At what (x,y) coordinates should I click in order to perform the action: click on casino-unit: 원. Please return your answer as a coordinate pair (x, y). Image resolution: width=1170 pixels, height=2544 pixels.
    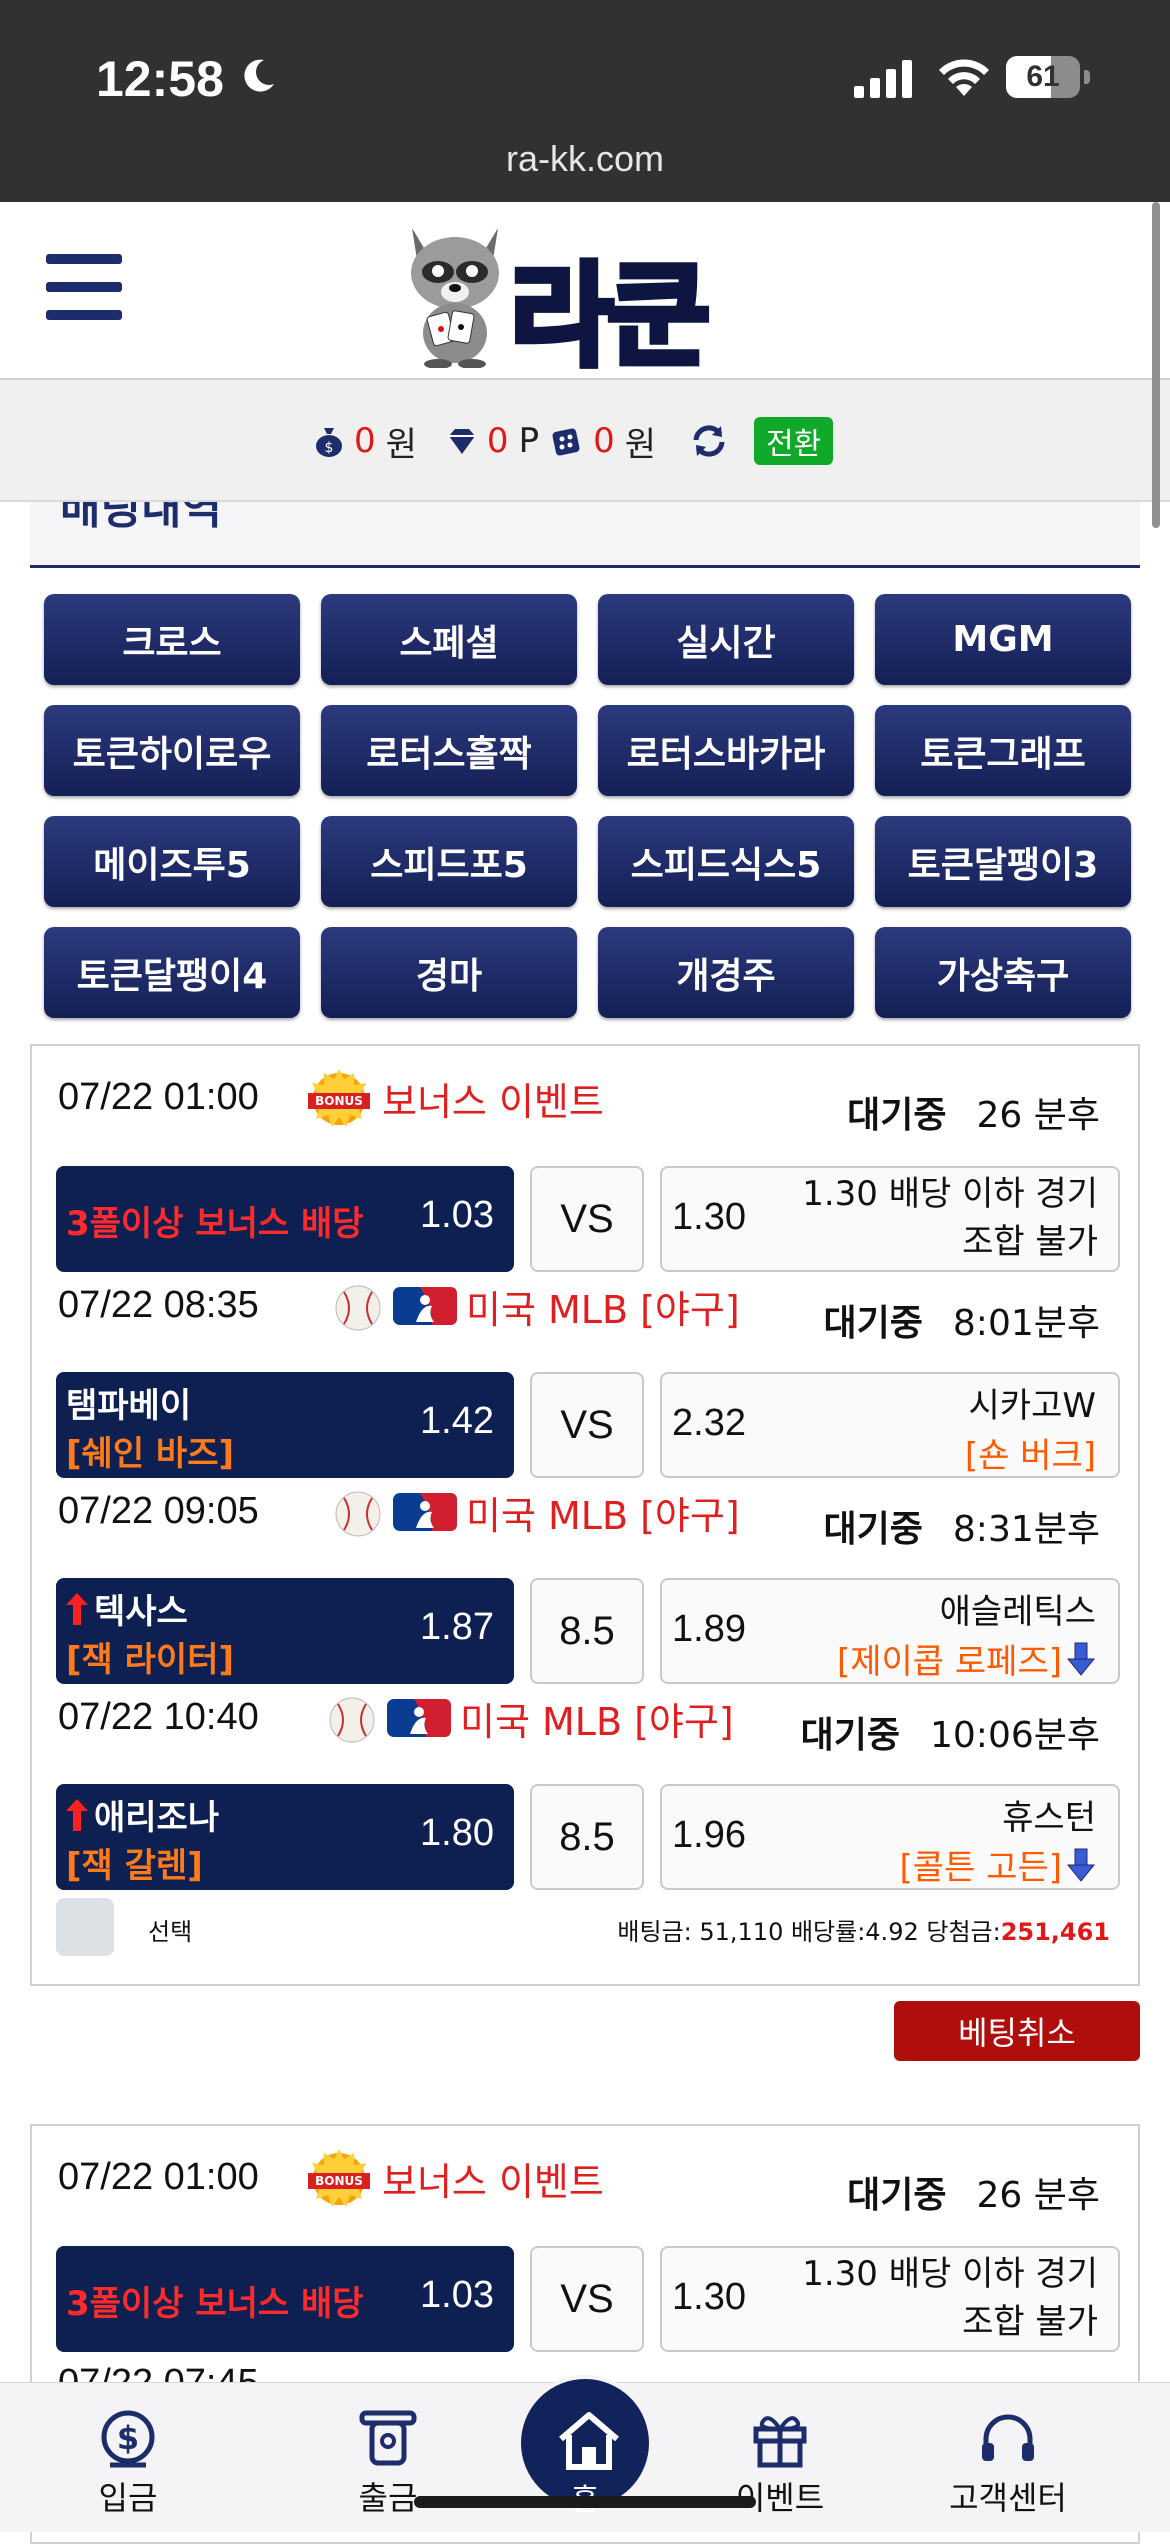
    Looking at the image, I should click on (640, 444).